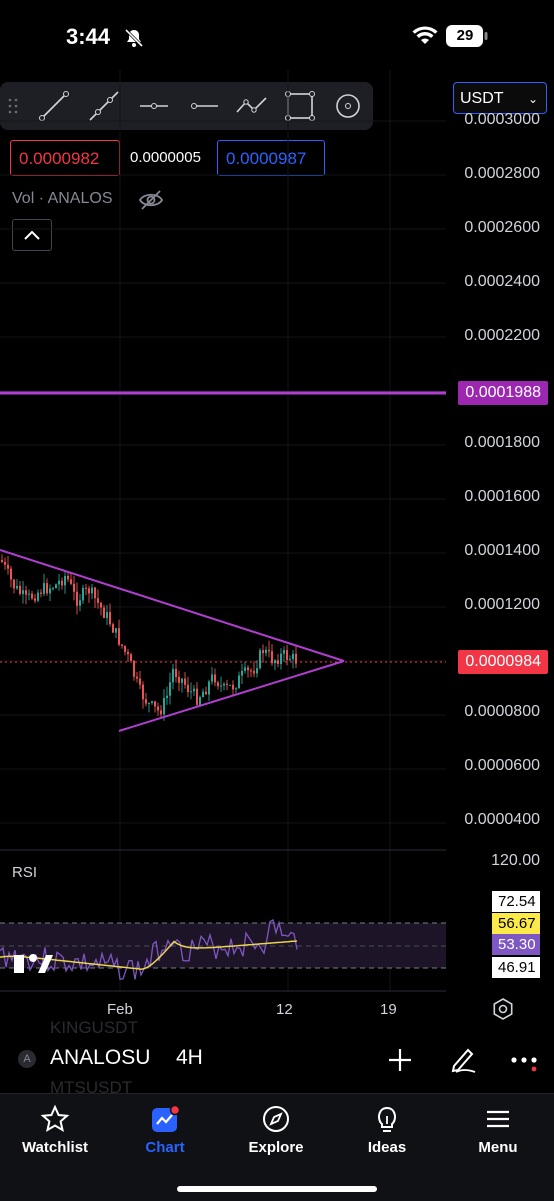 The height and width of the screenshot is (1201, 554). What do you see at coordinates (524, 1060) in the screenshot?
I see `more-icon` at bounding box center [524, 1060].